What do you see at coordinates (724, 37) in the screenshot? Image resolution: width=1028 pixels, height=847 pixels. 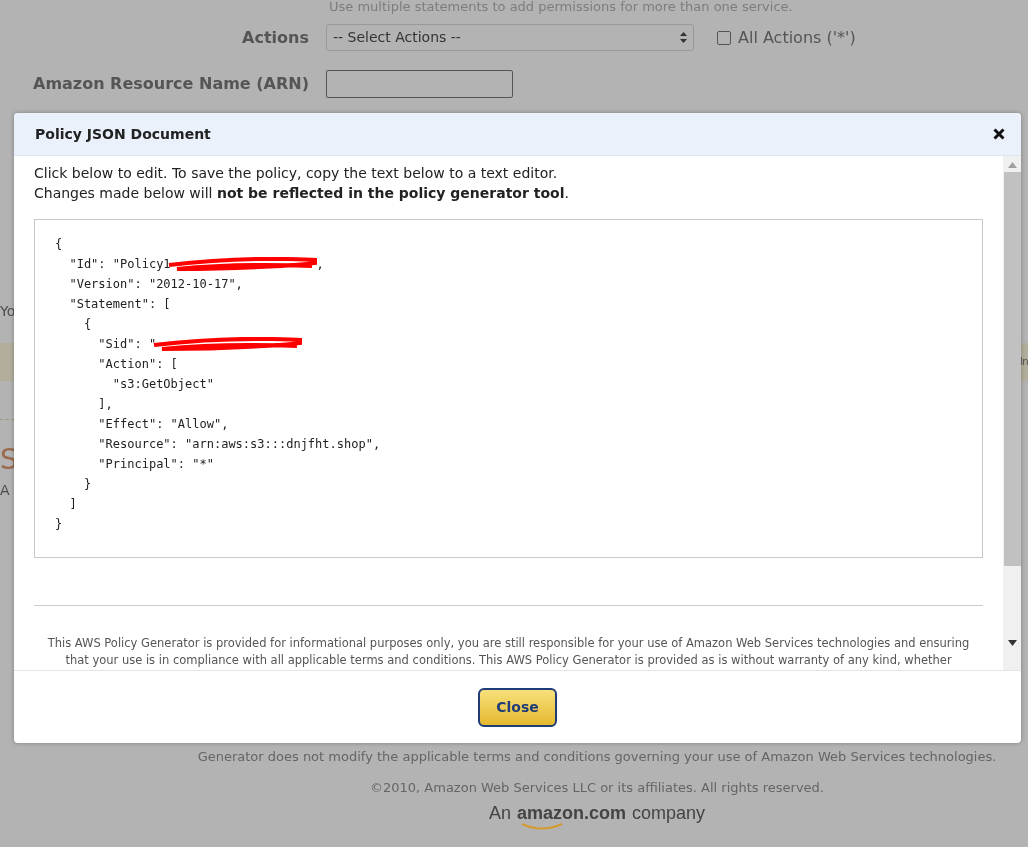 I see `checkbox` at bounding box center [724, 37].